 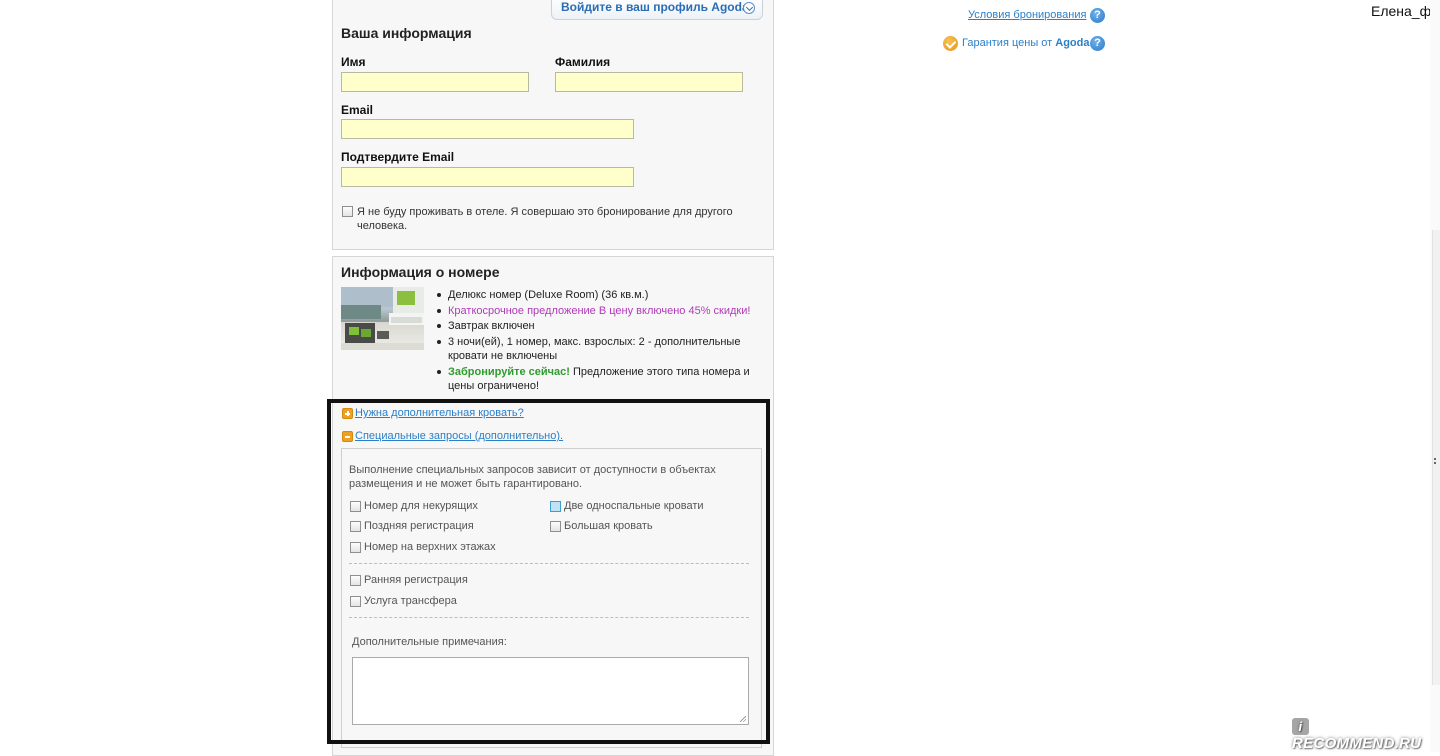 What do you see at coordinates (347, 211) in the screenshot?
I see `not-staying-checkbox` at bounding box center [347, 211].